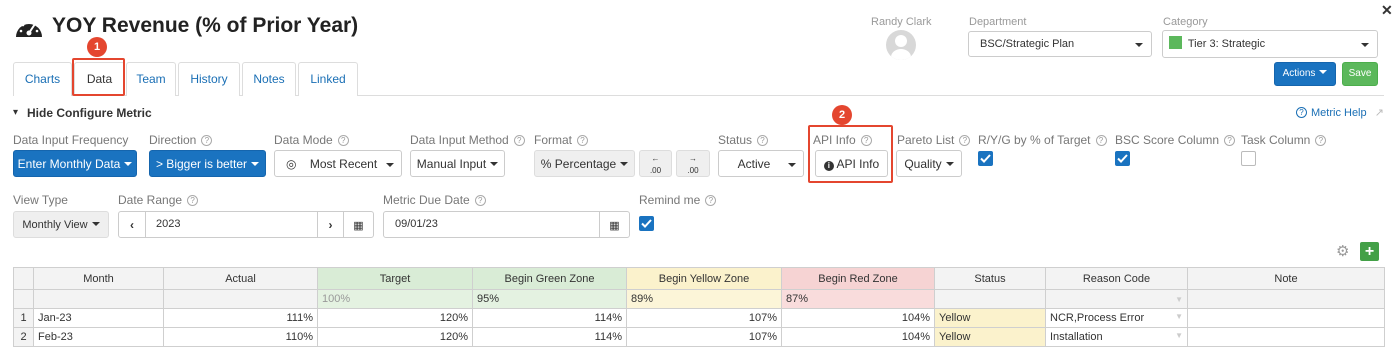 The image size is (1400, 347). What do you see at coordinates (985, 158) in the screenshot?
I see `ryg-checkbox` at bounding box center [985, 158].